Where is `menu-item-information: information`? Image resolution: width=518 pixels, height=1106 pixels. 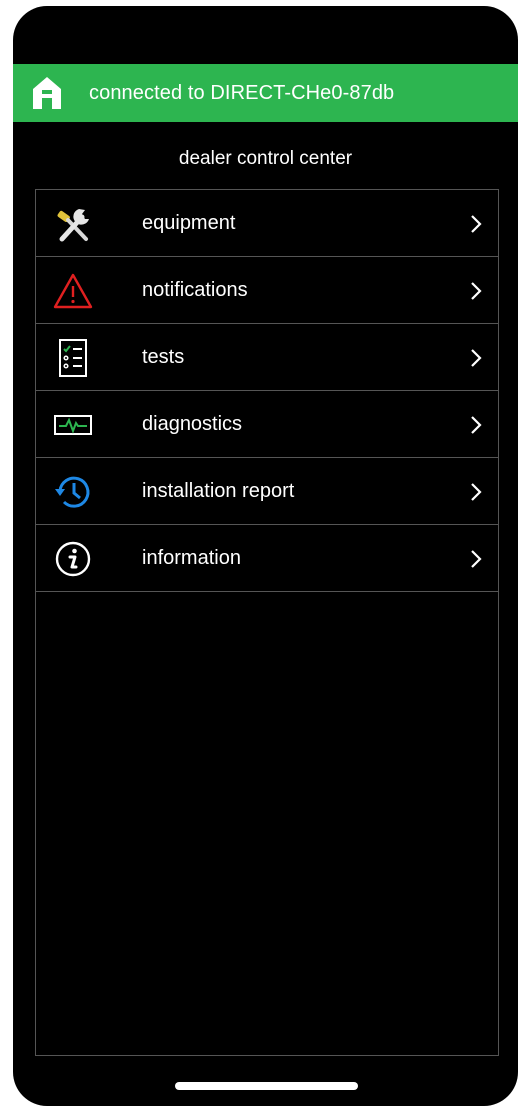
menu-item-information: information is located at coordinates (267, 558).